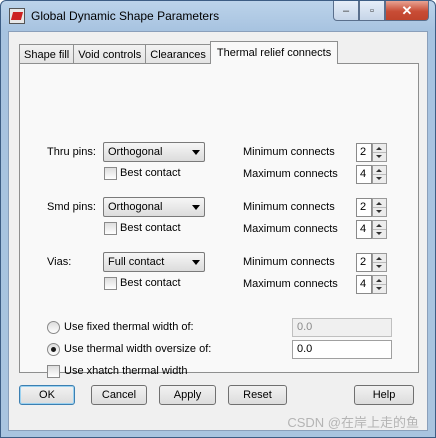 The height and width of the screenshot is (438, 436). I want to click on app-icon, so click(17, 16).